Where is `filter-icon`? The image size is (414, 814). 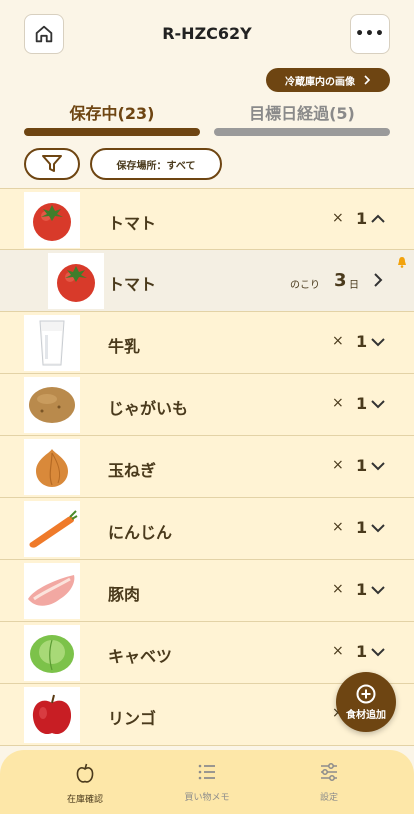
filter-icon is located at coordinates (52, 163).